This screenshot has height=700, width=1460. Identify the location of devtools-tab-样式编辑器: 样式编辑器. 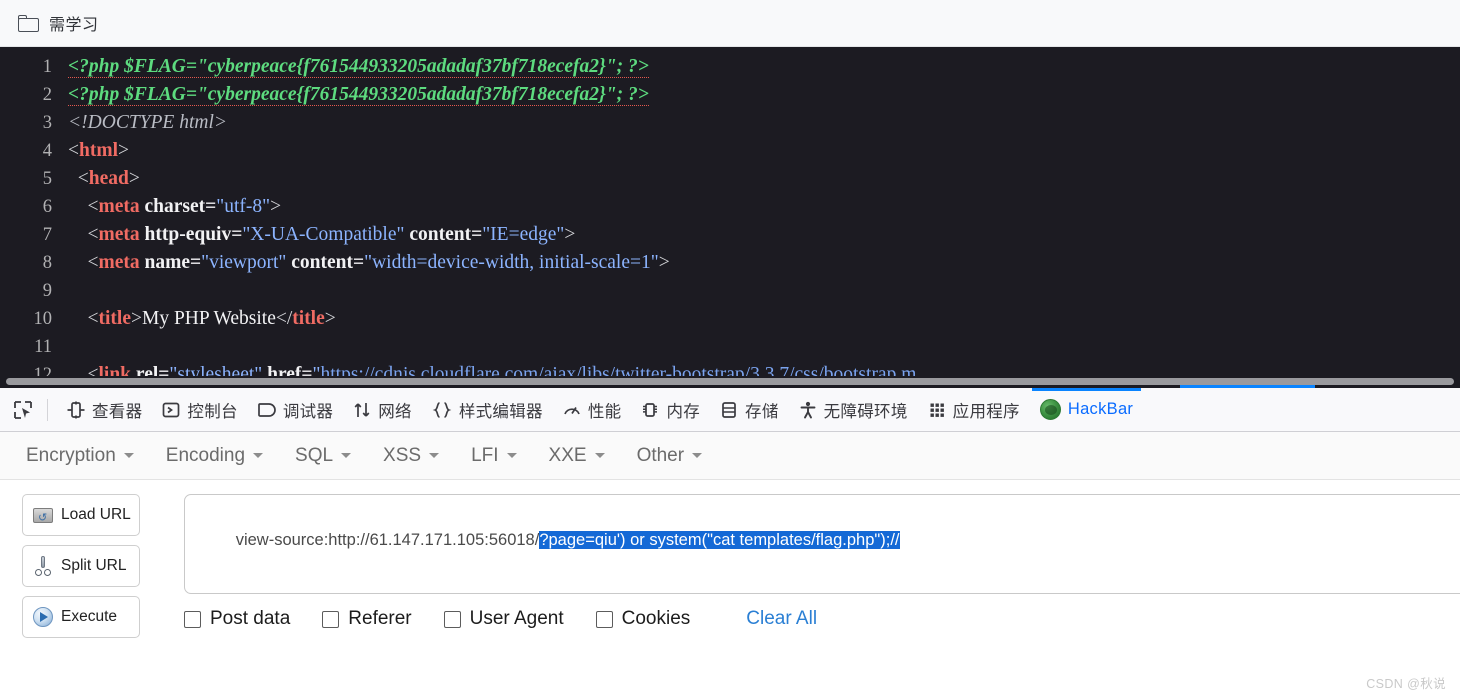
(487, 409).